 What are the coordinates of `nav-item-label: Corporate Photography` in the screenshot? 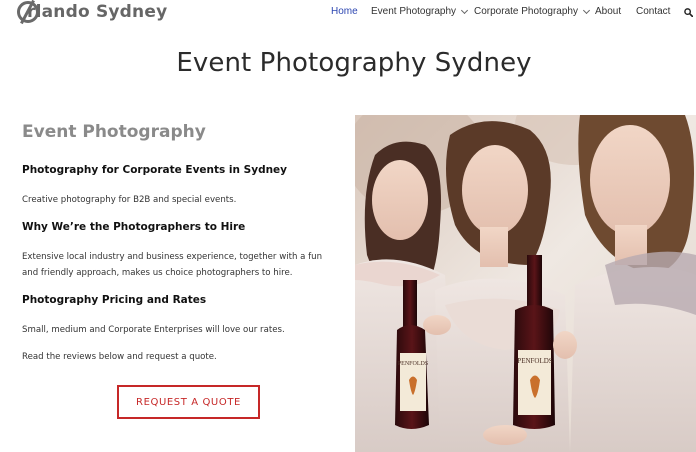 It's located at (526, 11).